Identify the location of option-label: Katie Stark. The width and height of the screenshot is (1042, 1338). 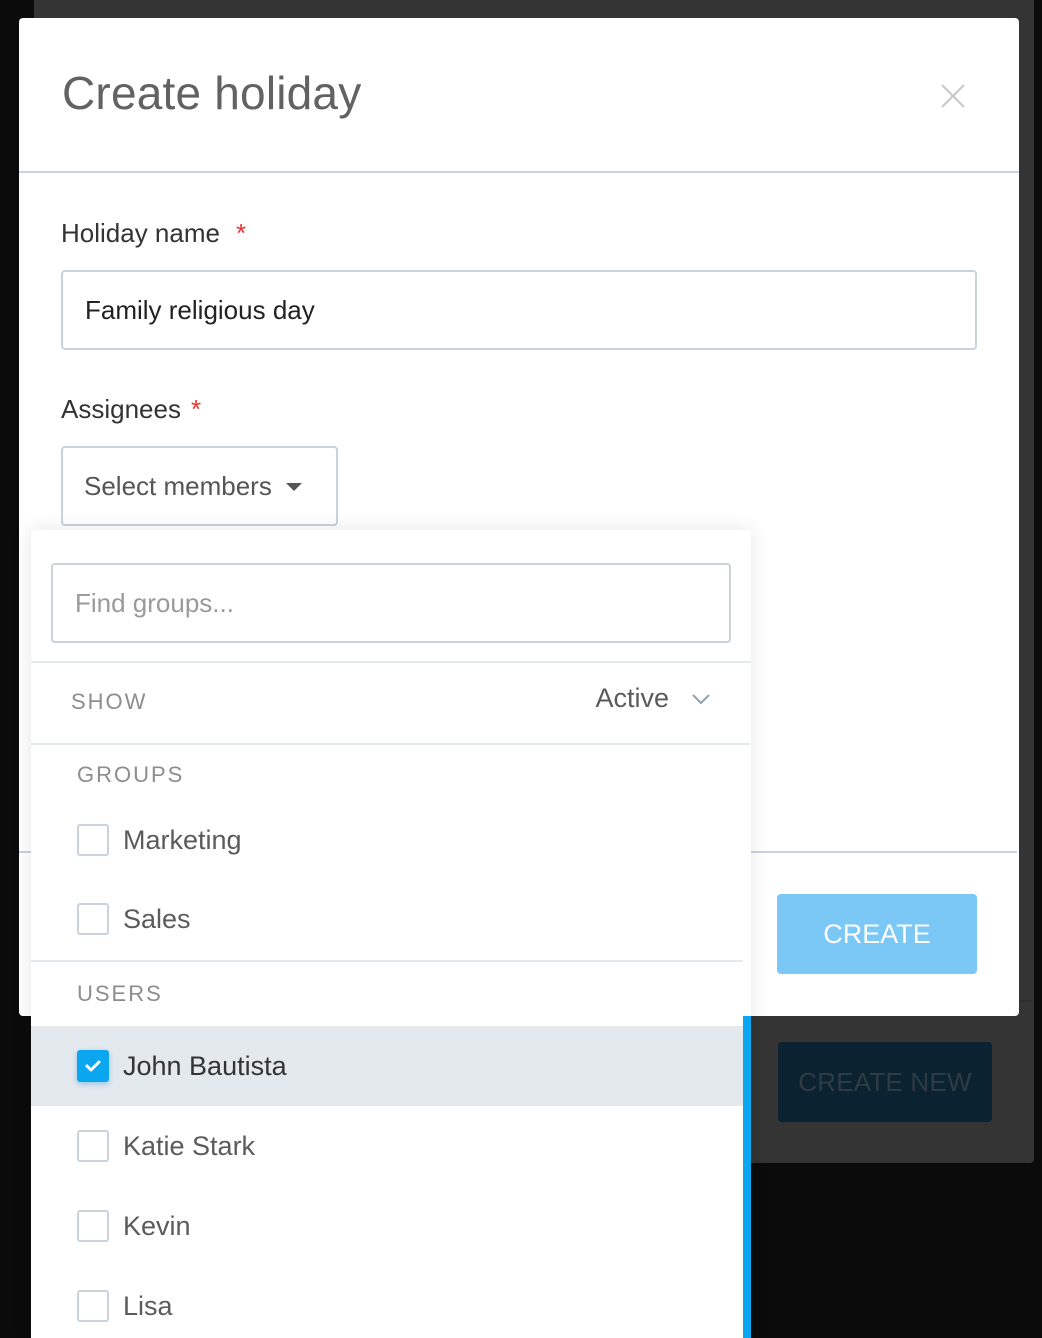
(189, 1145).